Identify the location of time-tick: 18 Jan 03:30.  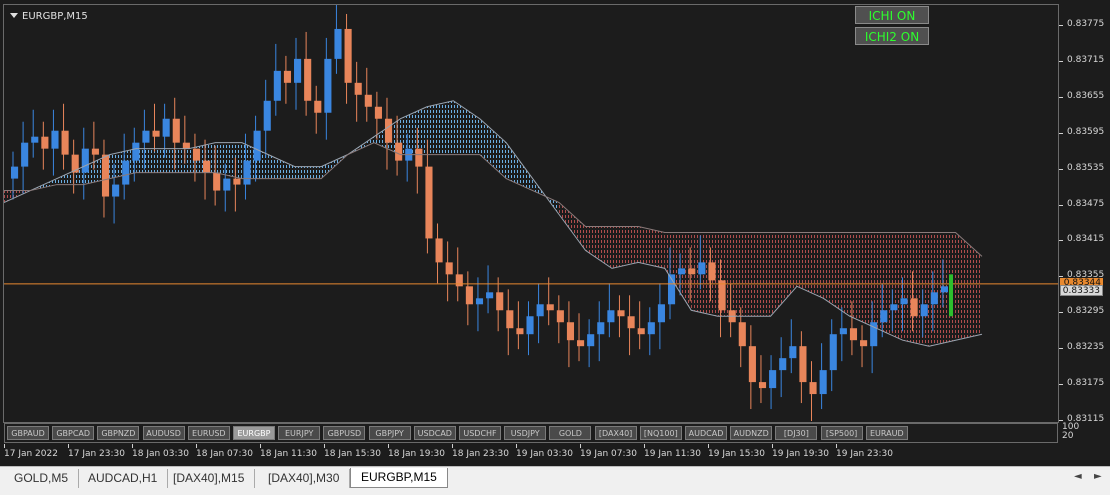
(160, 451).